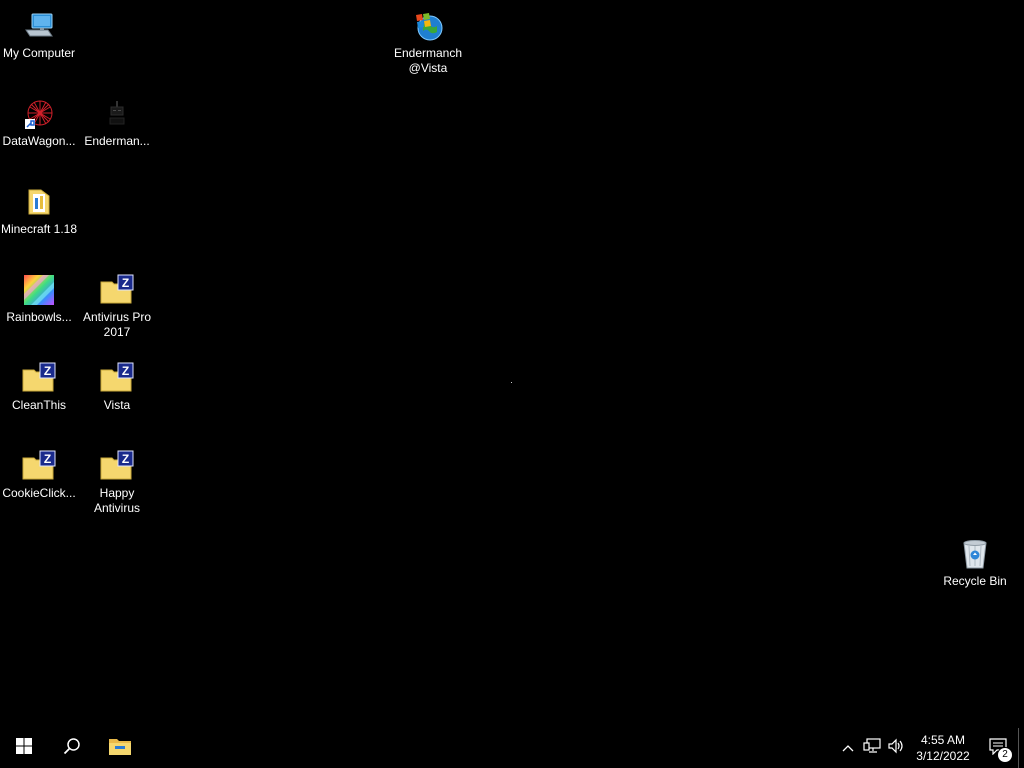  Describe the element at coordinates (116, 500) in the screenshot. I see `icon-label: Happy Antivirus` at that location.